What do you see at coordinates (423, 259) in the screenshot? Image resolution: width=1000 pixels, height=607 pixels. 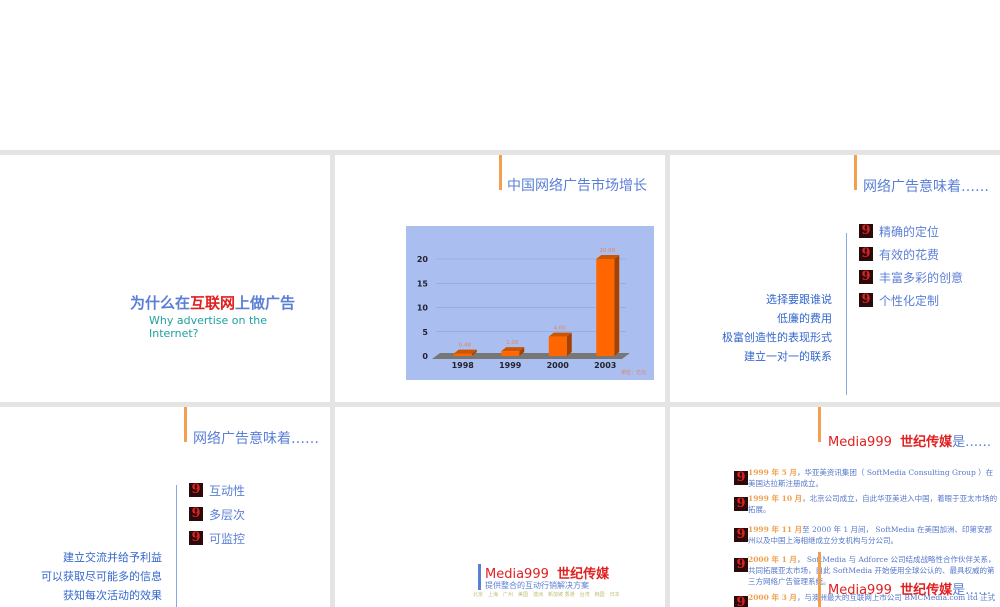 I see `y-tick-label: 20` at bounding box center [423, 259].